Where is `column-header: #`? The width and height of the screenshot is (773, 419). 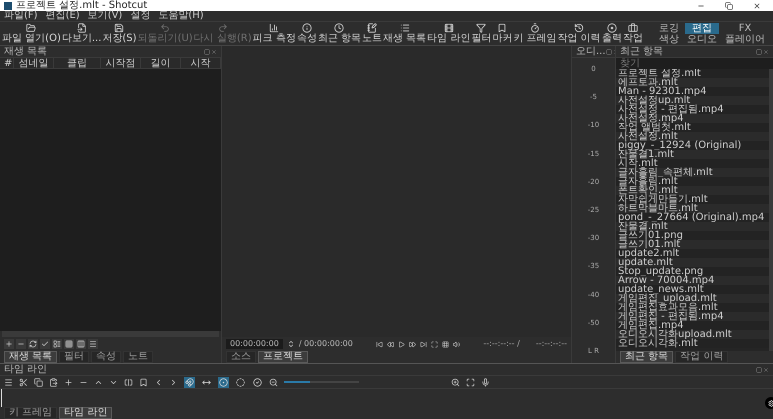 column-header: # is located at coordinates (7, 63).